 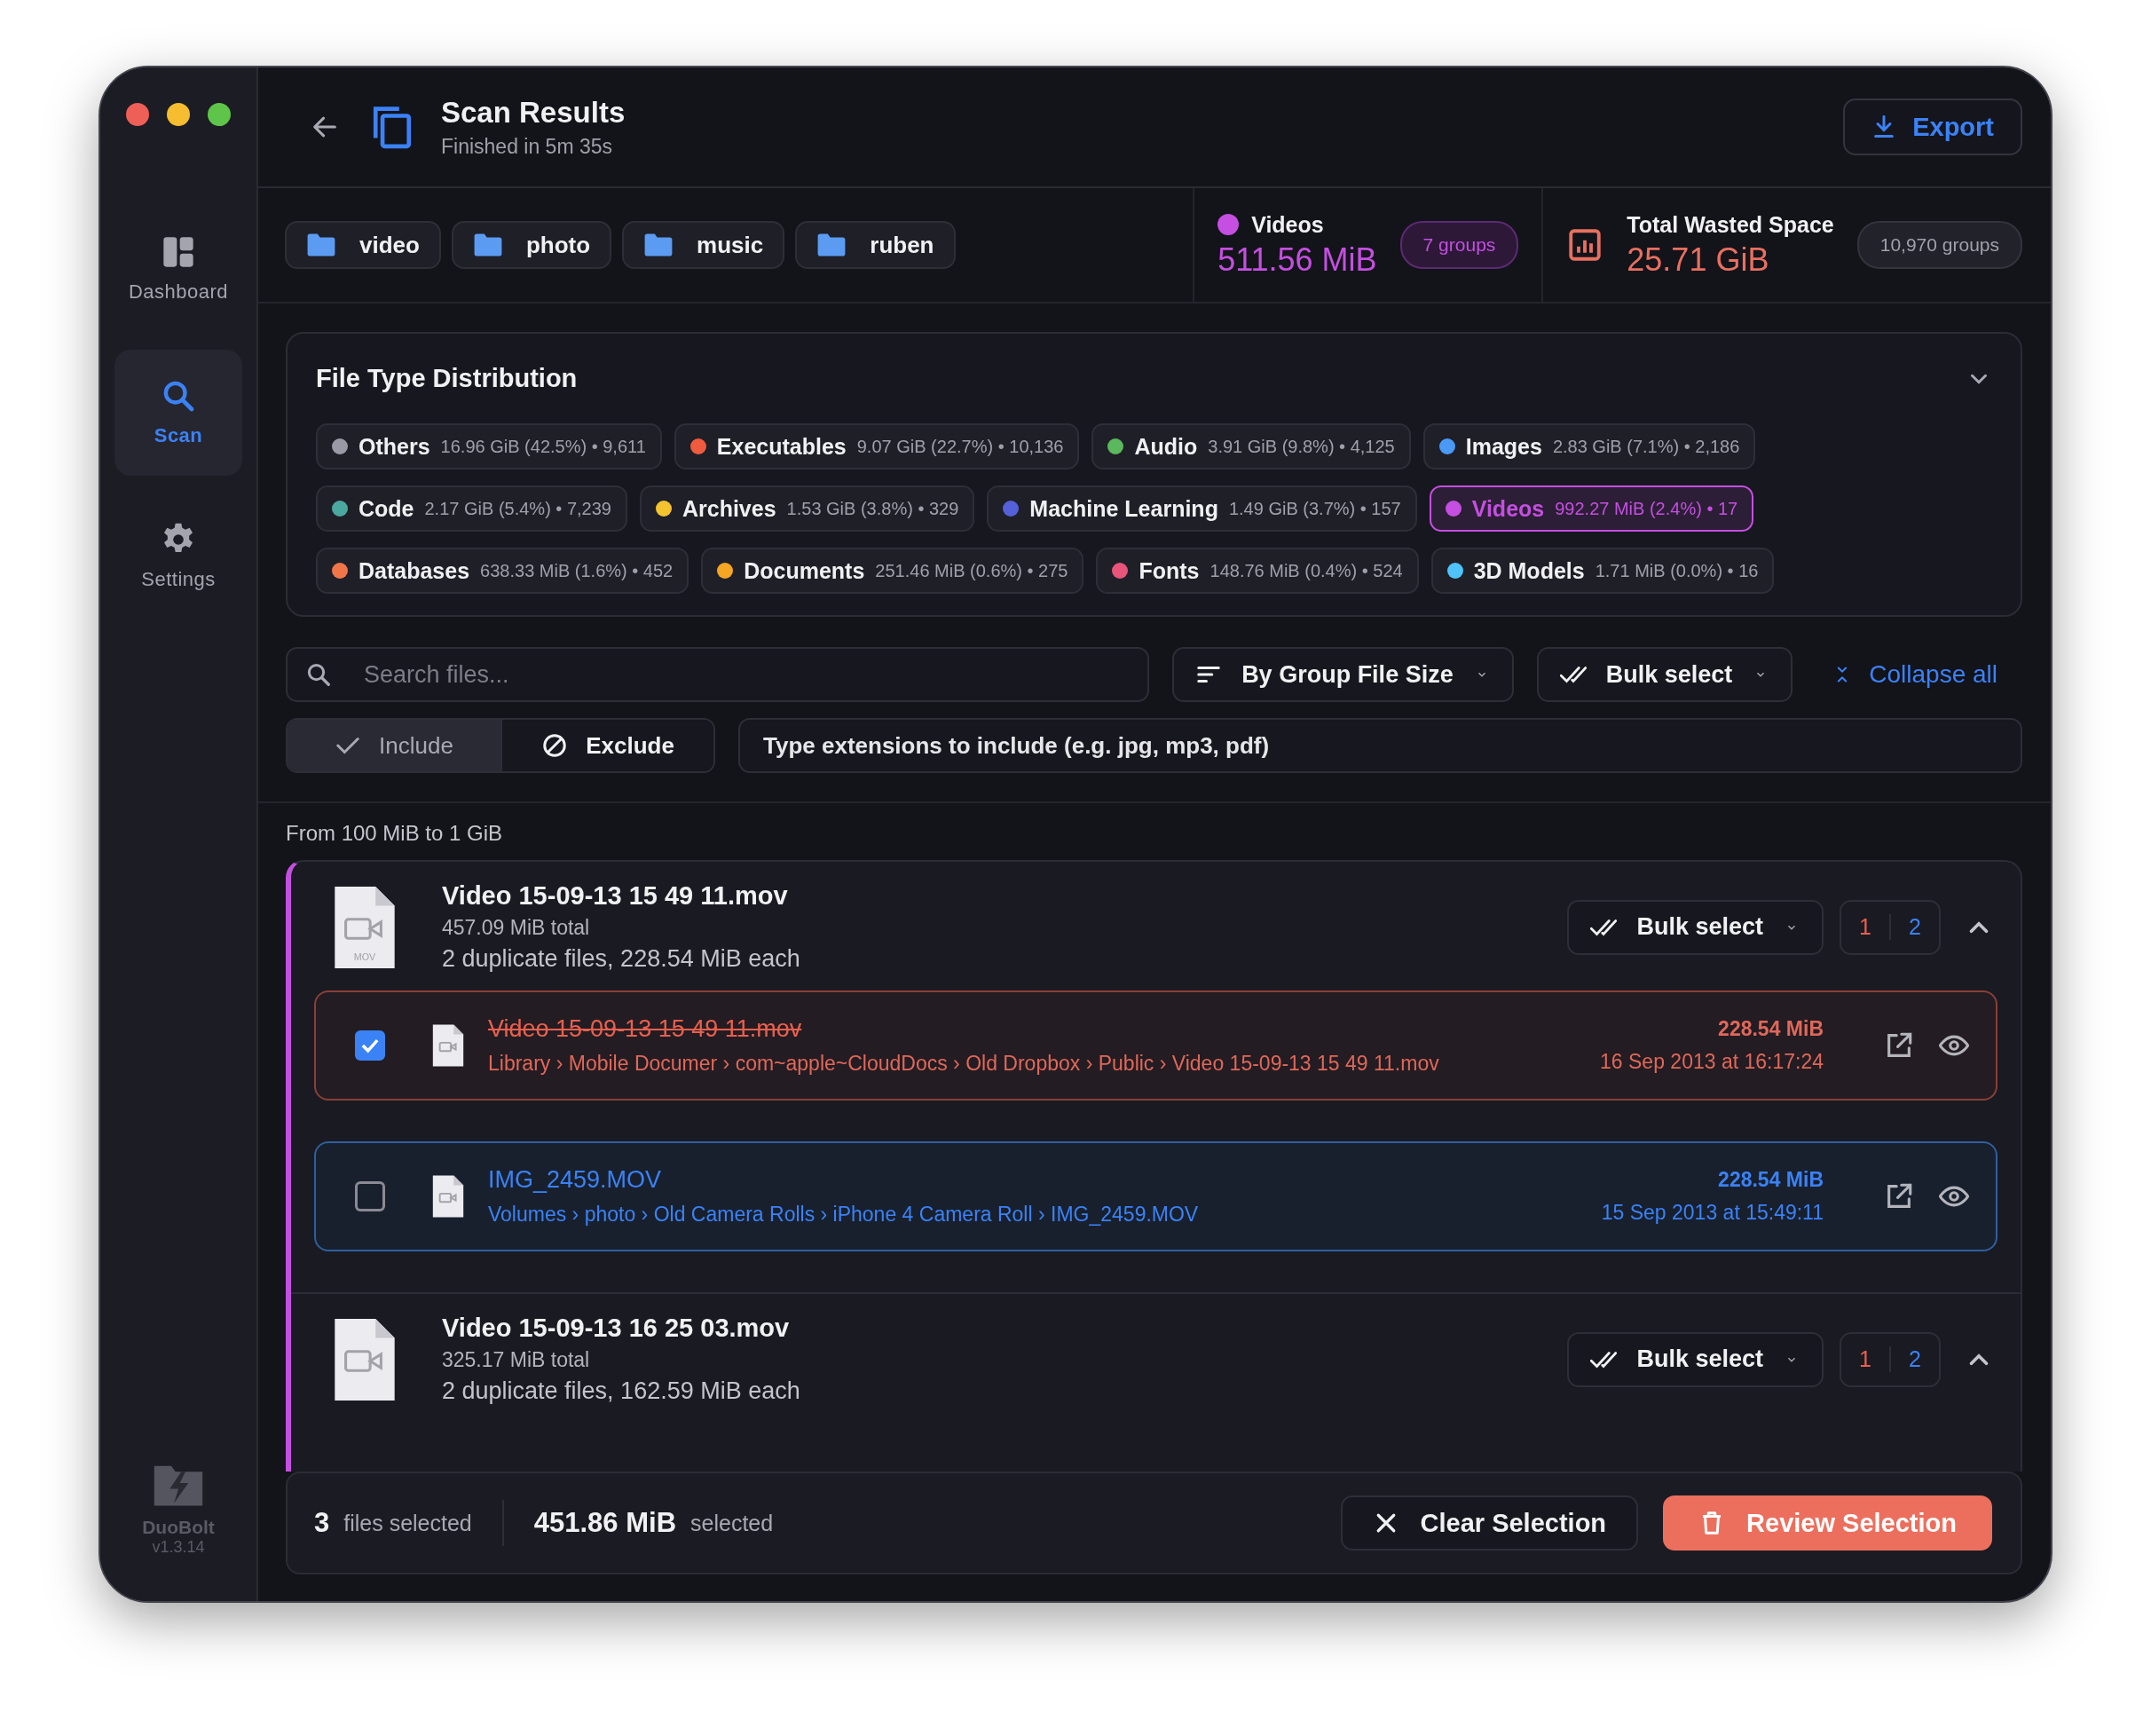 What do you see at coordinates (528, 146) in the screenshot?
I see `scan-duration: Finished in 5m 35s` at bounding box center [528, 146].